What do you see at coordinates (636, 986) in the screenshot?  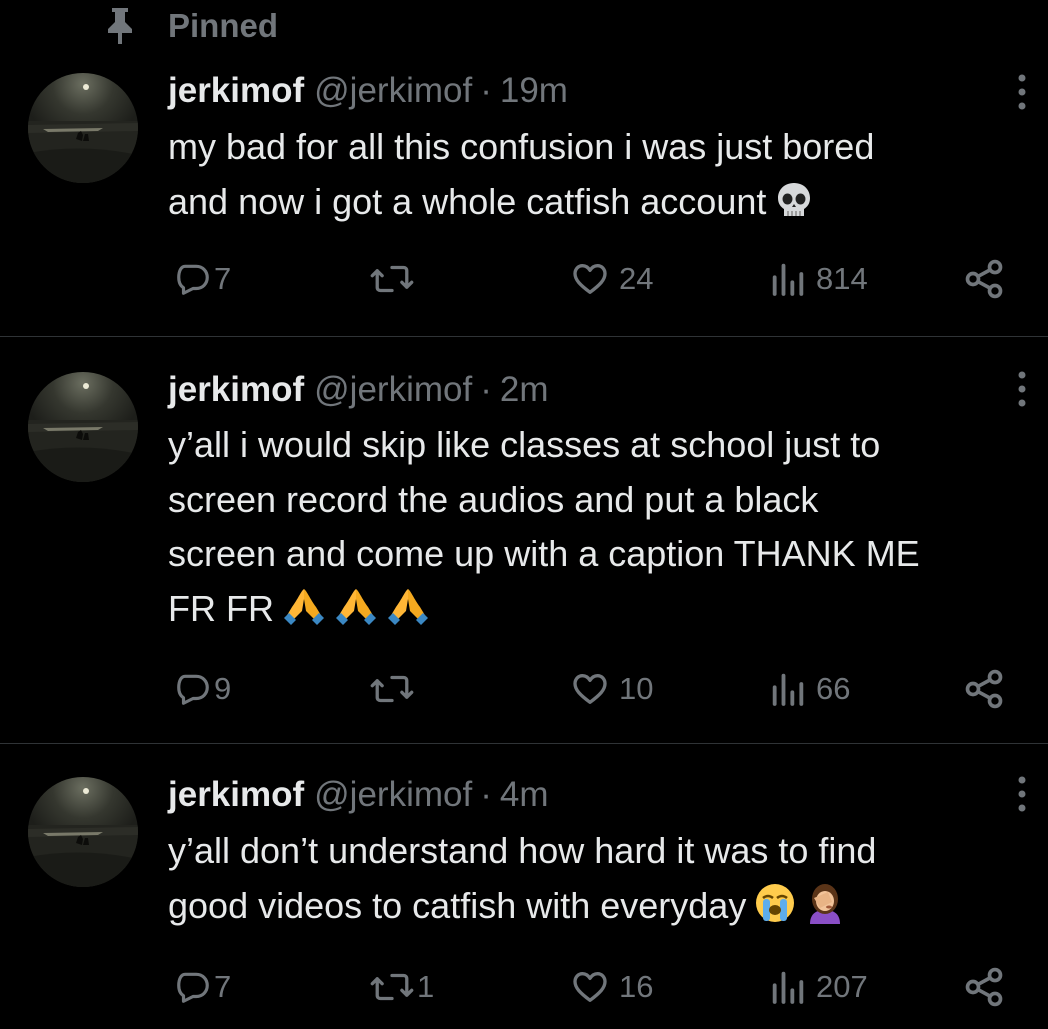 I see `like-count: 16` at bounding box center [636, 986].